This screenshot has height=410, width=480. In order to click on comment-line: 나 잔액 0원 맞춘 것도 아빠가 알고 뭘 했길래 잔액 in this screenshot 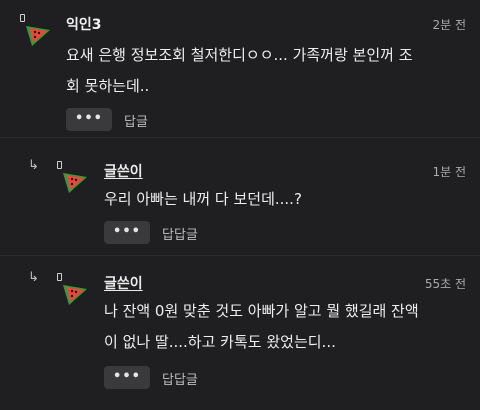, I will do `click(261, 311)`.